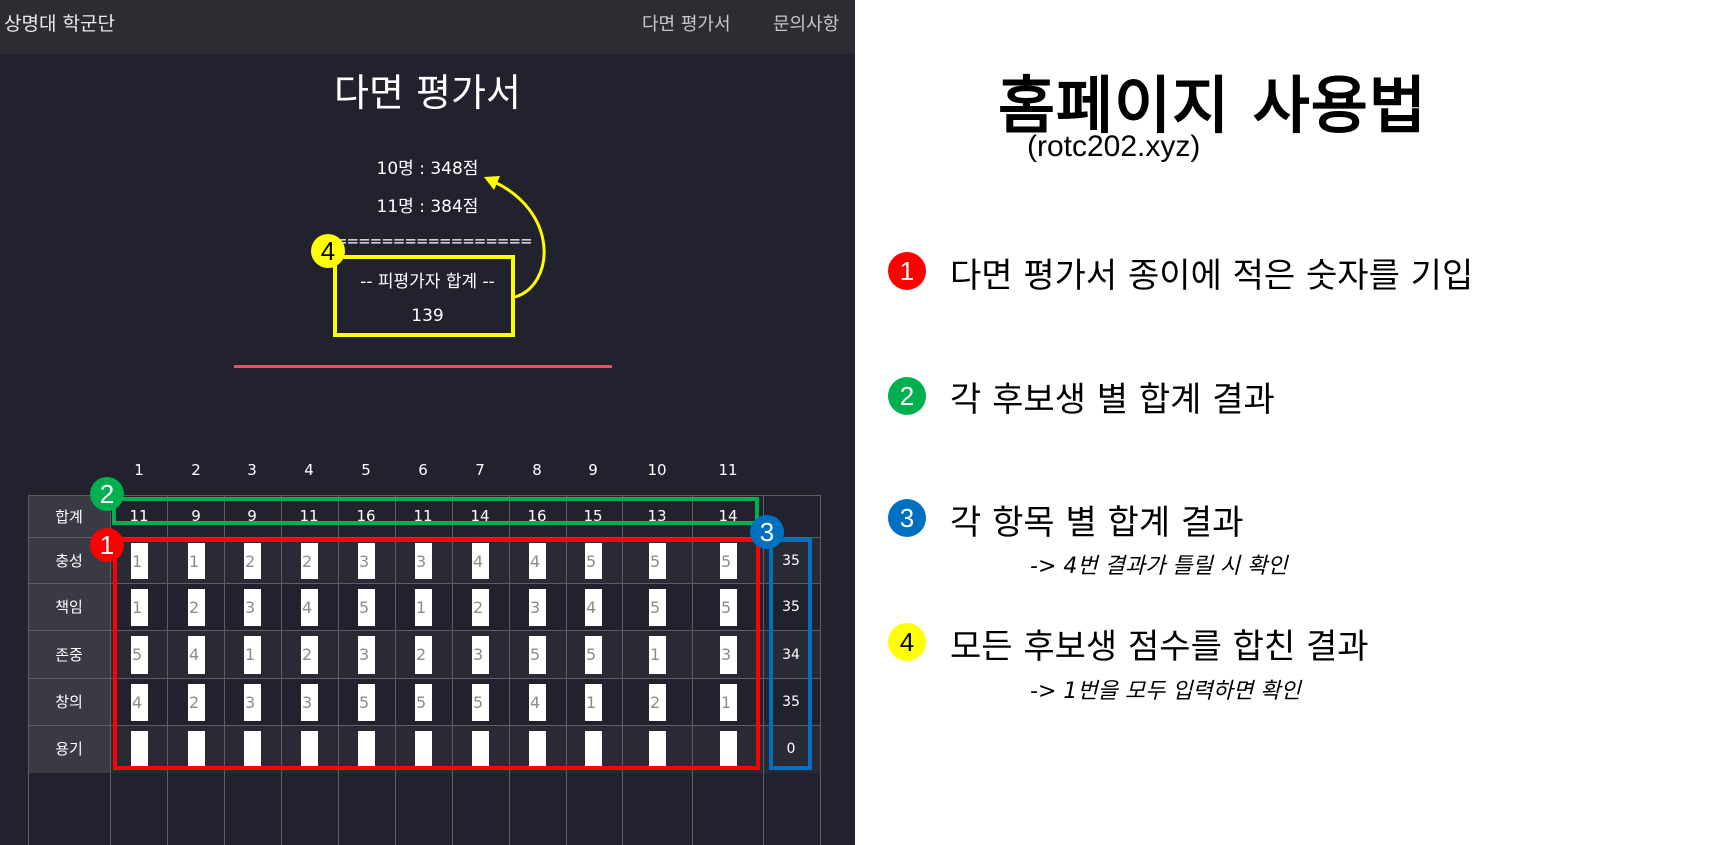 The image size is (1713, 845). I want to click on step-badge-2: 2, so click(907, 396).